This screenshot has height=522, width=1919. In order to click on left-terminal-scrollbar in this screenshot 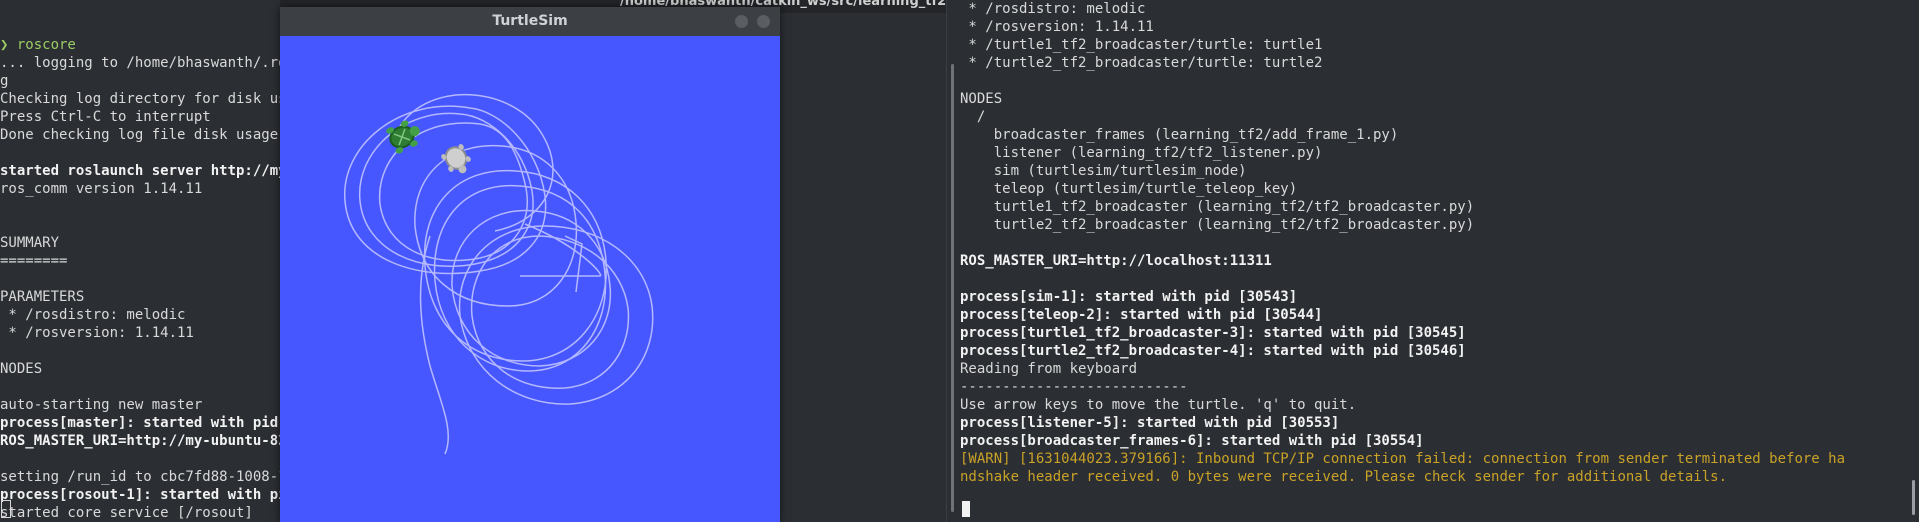, I will do `click(952, 288)`.